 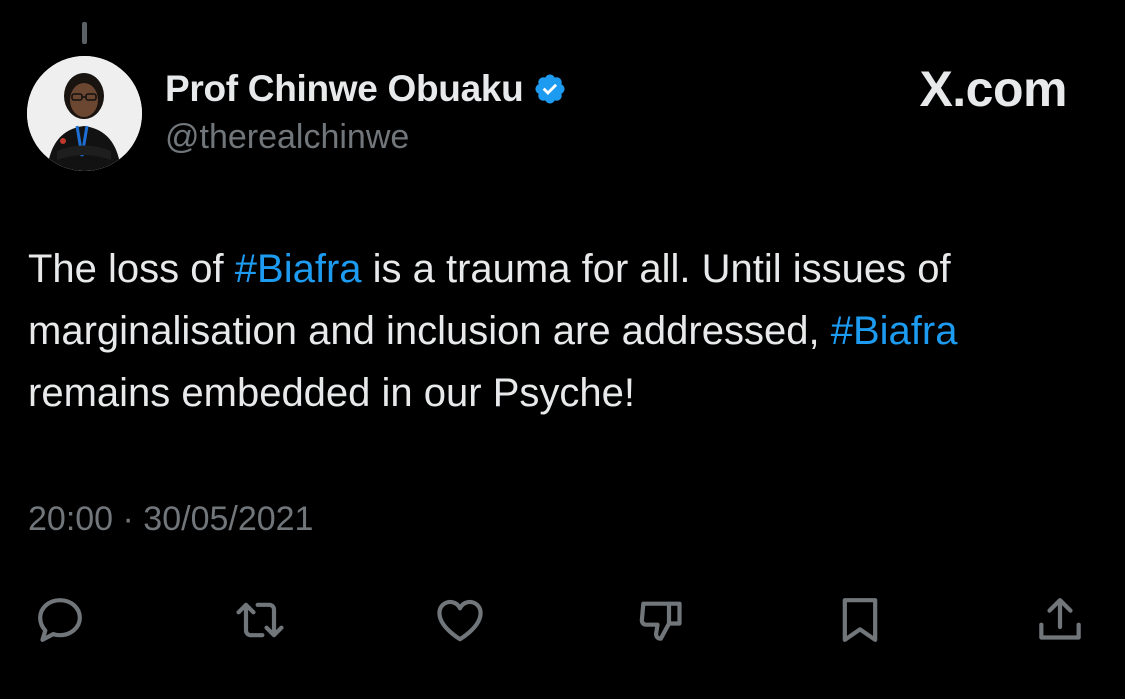 I want to click on reply-button, so click(x=60, y=620).